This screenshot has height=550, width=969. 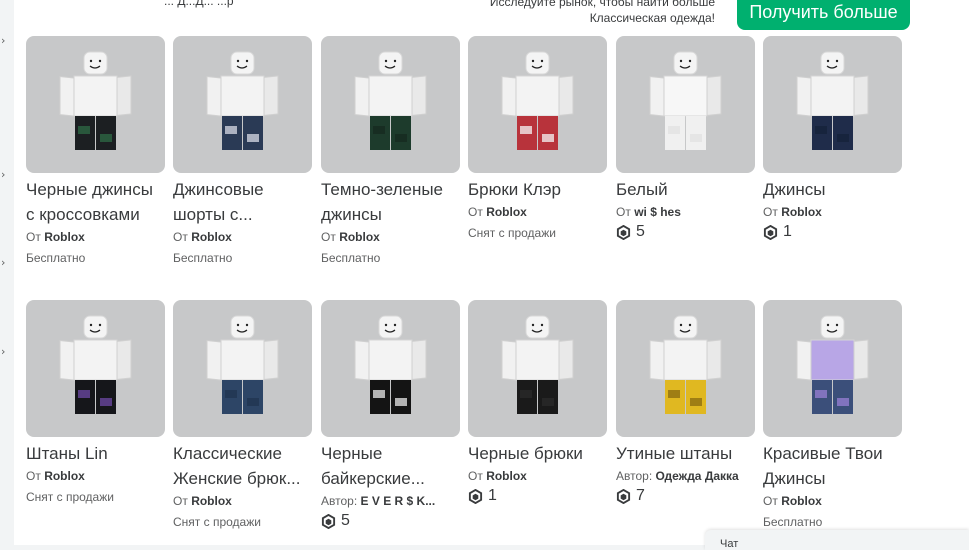 I want to click on item-card: Брюки Клэр От Roblox Снят с продажи, so click(x=538, y=139).